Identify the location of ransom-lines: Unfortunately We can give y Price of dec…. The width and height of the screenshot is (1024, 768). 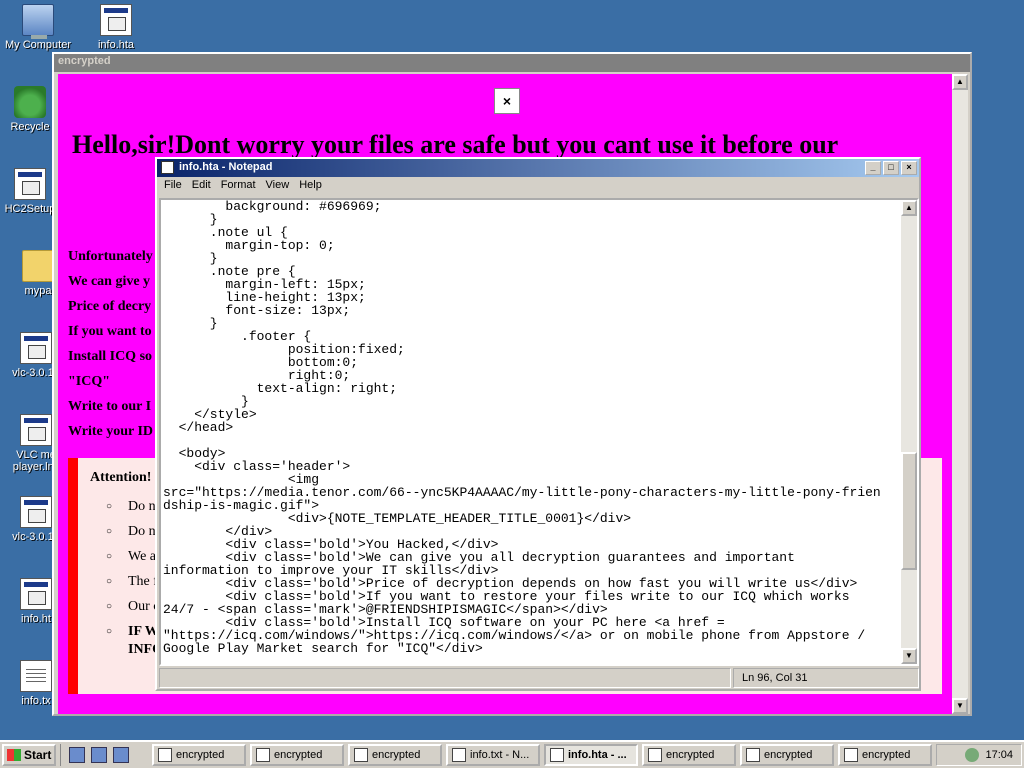
(110, 344).